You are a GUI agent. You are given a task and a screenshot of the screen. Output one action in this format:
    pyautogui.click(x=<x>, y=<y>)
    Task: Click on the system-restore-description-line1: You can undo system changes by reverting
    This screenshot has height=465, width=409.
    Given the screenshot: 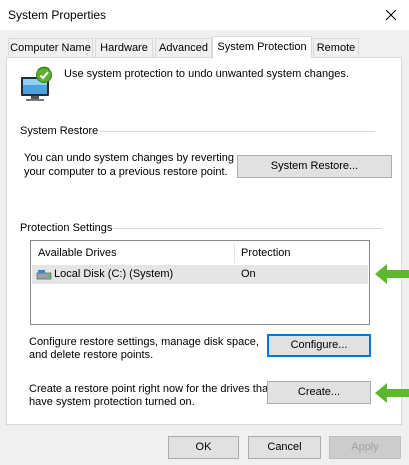 What is the action you would take?
    pyautogui.click(x=129, y=158)
    